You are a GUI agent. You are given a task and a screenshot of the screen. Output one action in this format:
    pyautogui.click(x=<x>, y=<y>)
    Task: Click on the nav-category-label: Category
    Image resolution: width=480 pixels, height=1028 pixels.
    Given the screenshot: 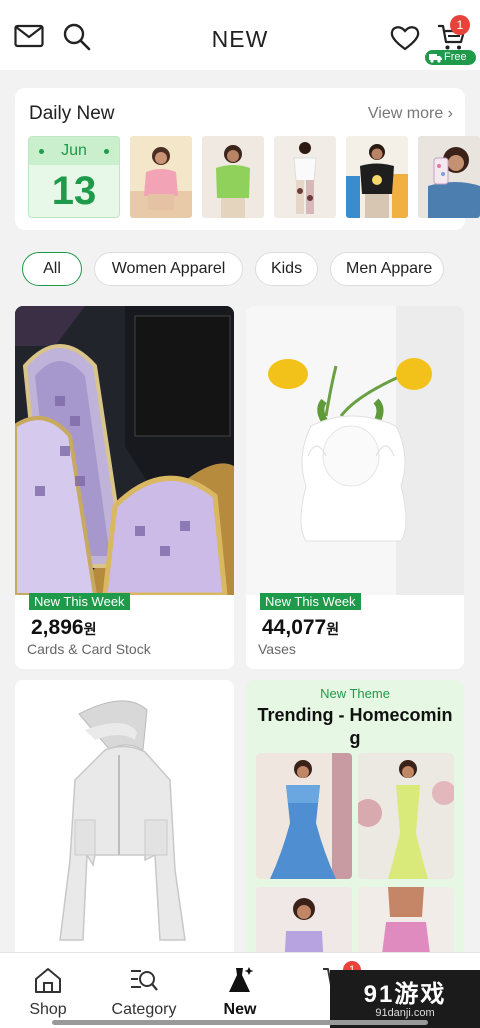 What is the action you would take?
    pyautogui.click(x=144, y=1009)
    